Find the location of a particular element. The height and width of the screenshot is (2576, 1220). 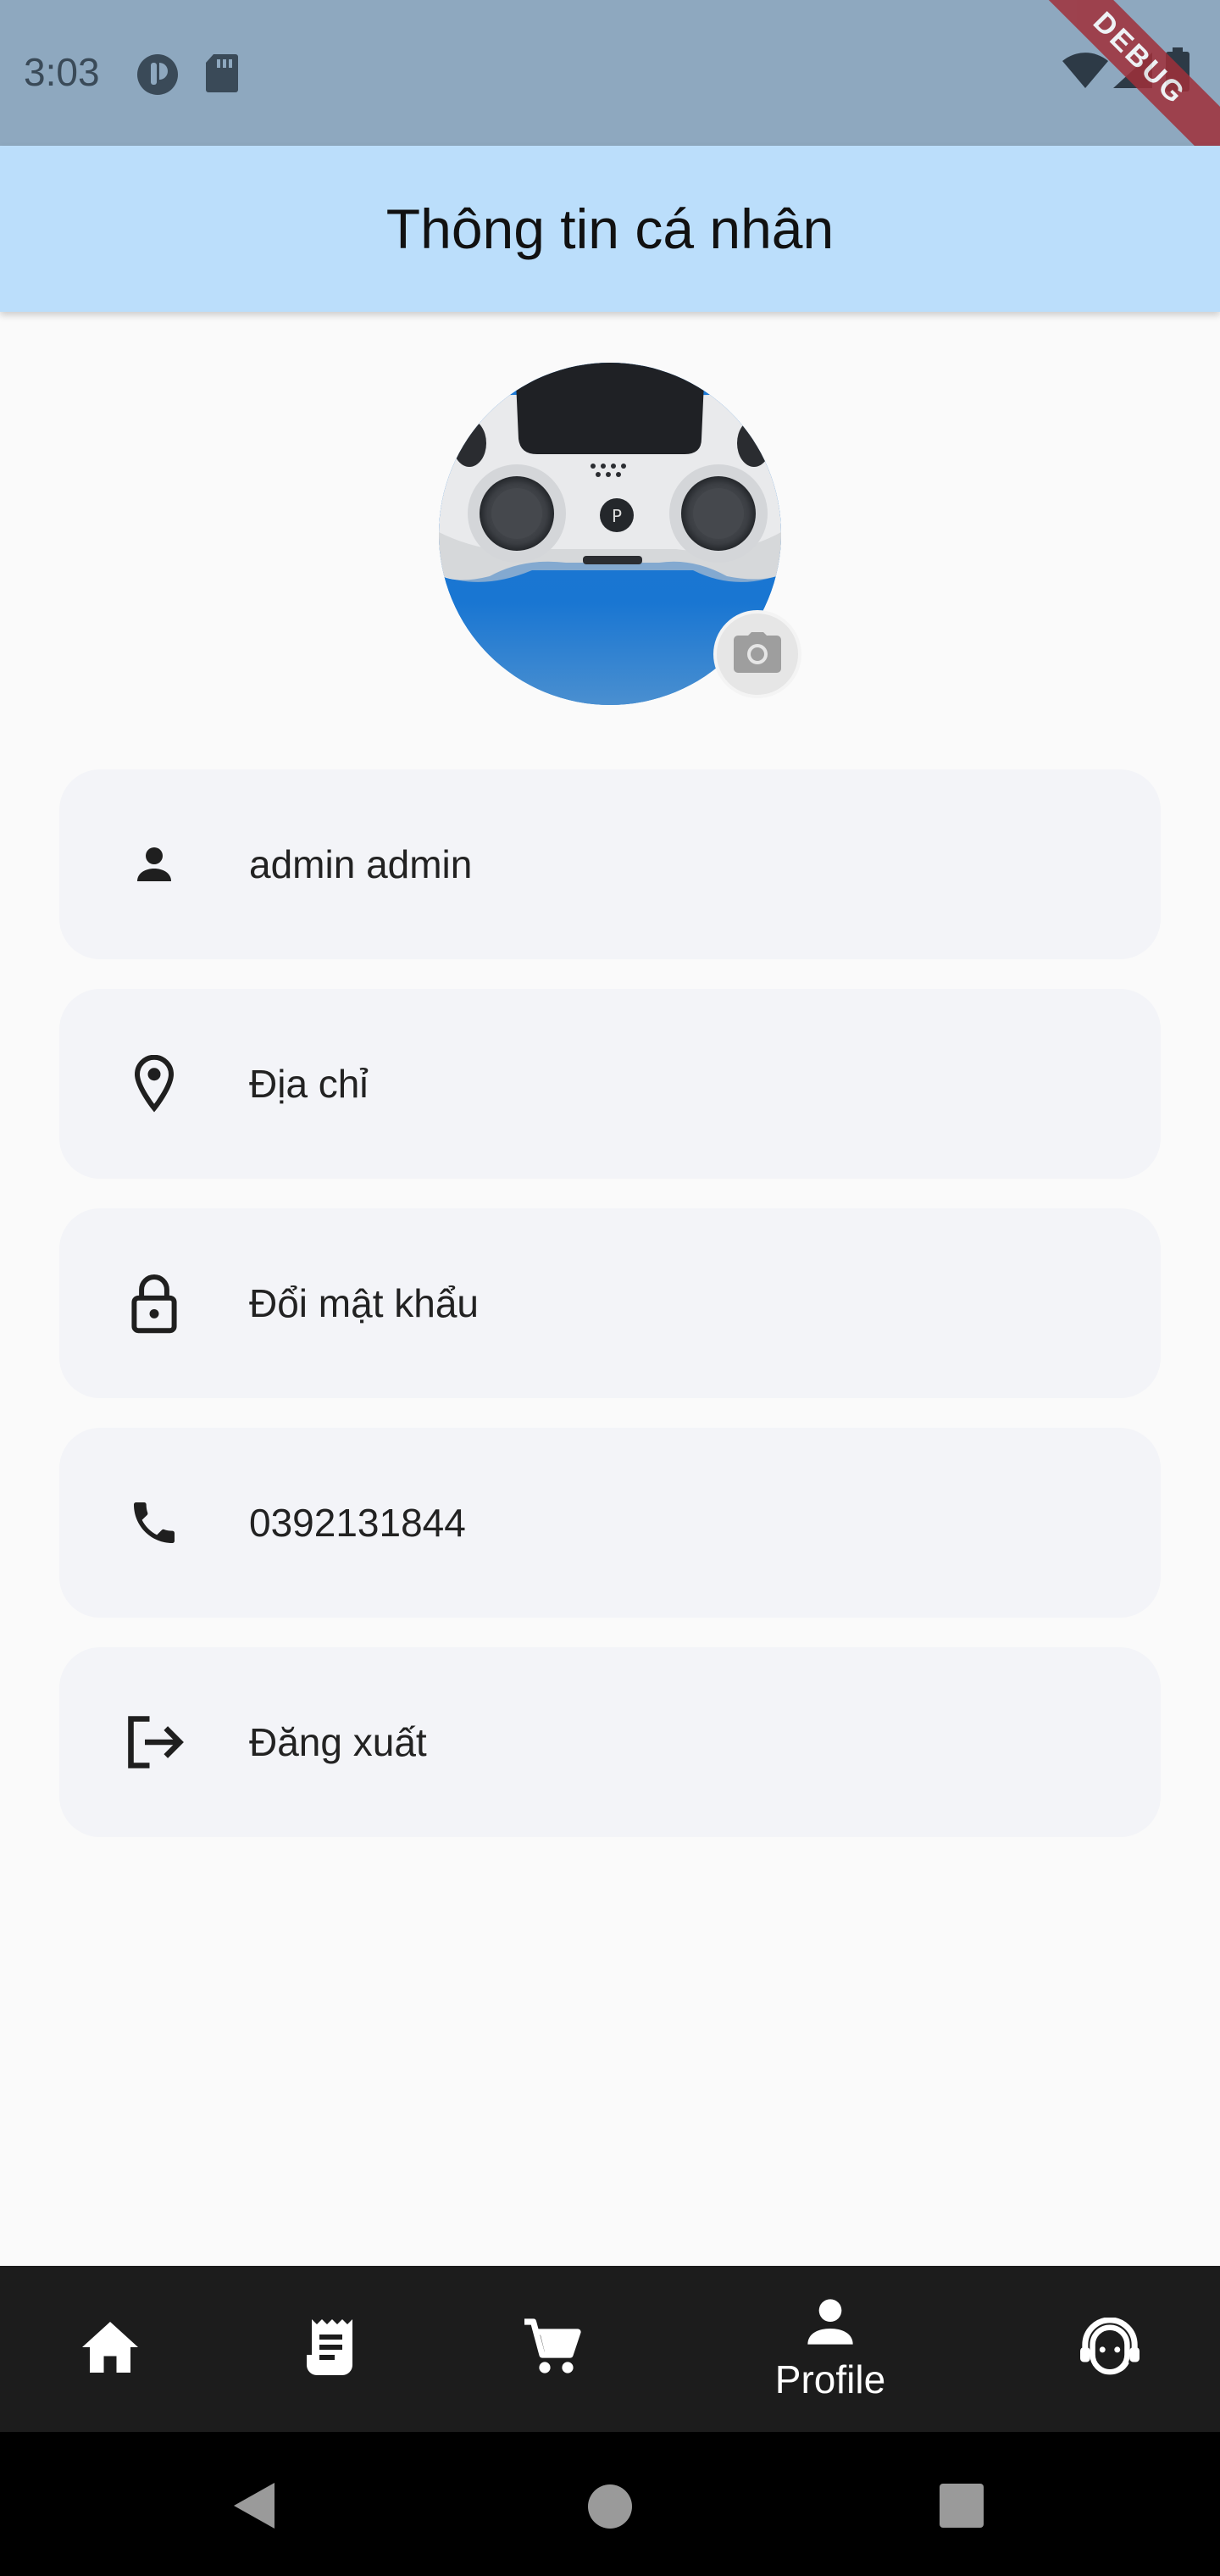

change-avatar-button is located at coordinates (757, 654).